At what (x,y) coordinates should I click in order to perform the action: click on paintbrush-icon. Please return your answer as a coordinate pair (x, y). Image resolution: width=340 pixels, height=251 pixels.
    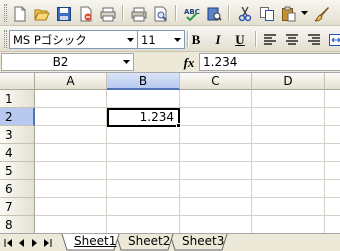
    Looking at the image, I should click on (321, 13).